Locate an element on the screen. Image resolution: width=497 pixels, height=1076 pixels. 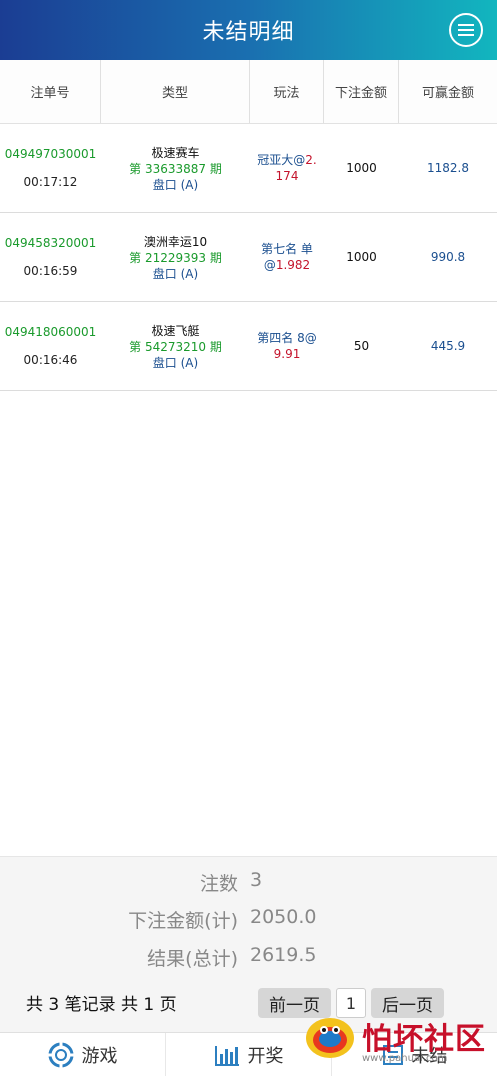
col-win-amount: 可赢金额 is located at coordinates (447, 93).